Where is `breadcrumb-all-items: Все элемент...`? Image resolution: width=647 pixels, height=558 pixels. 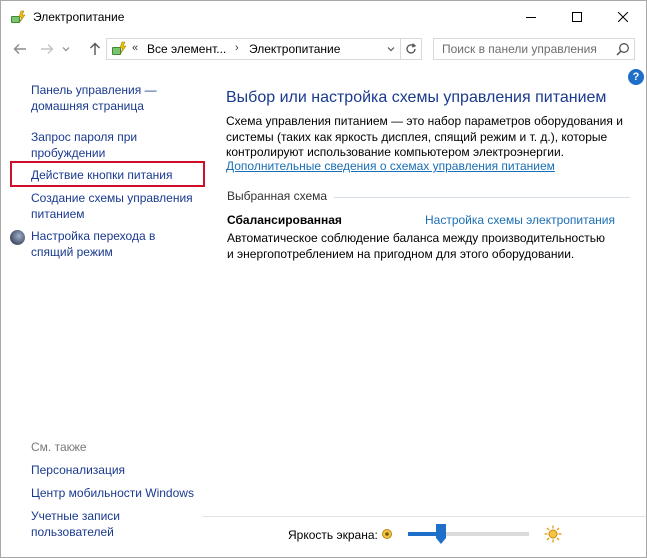
breadcrumb-all-items: Все элемент... is located at coordinates (186, 49).